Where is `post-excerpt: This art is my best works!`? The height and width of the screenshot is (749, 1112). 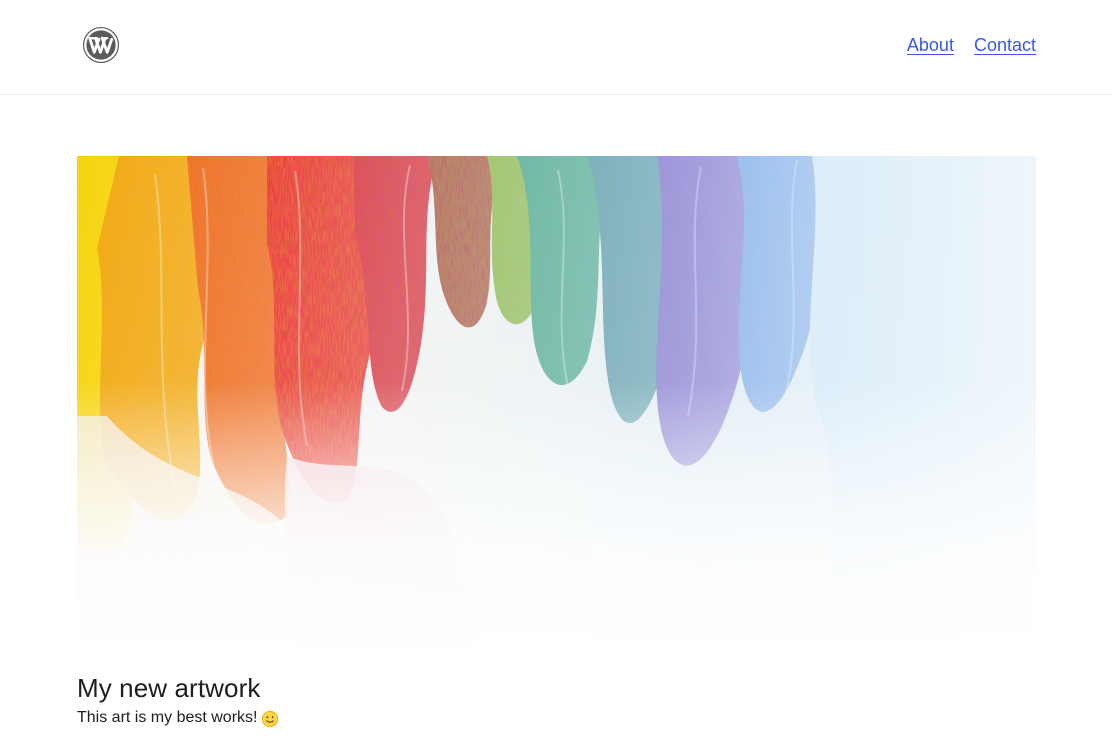 post-excerpt: This art is my best works! is located at coordinates (178, 718).